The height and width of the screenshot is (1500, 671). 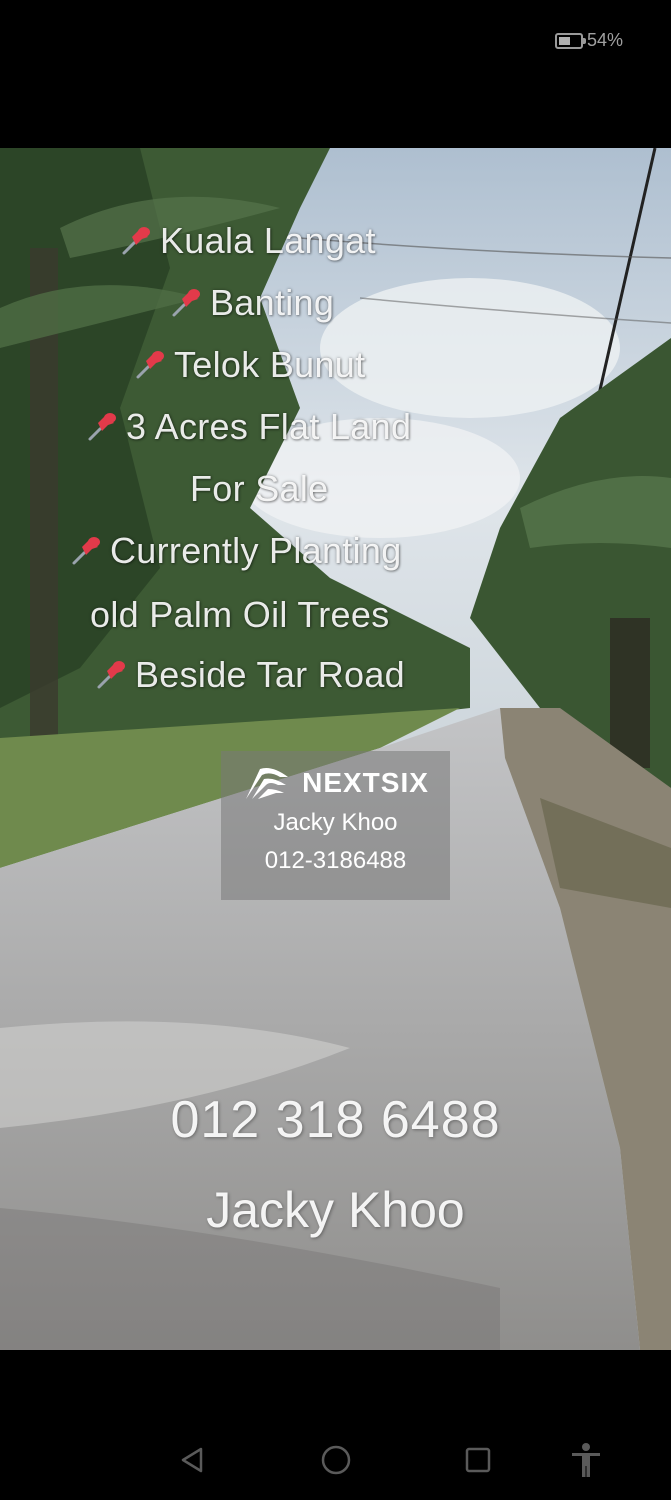 What do you see at coordinates (272, 302) in the screenshot?
I see `overlay-line-text: Banting` at bounding box center [272, 302].